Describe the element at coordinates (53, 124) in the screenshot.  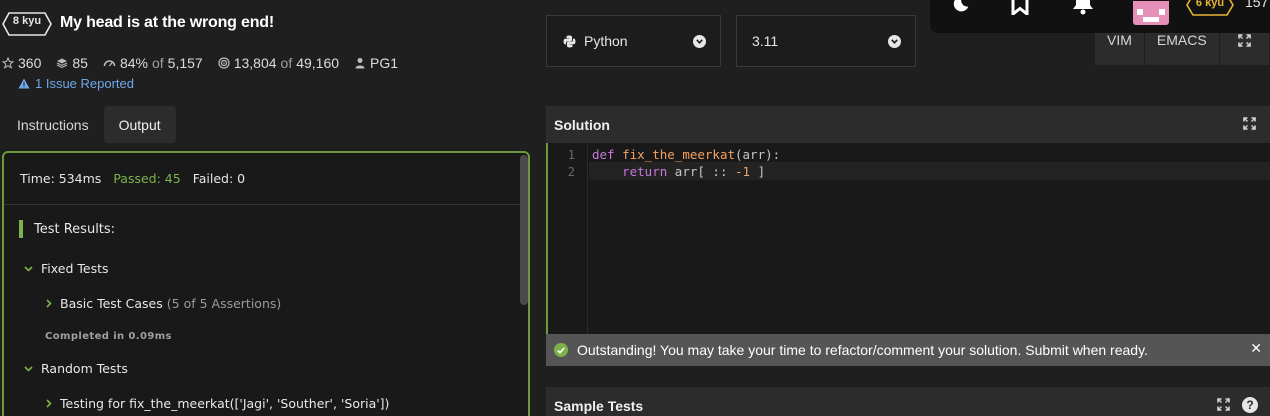
I see `tab-instructions: Instructions` at that location.